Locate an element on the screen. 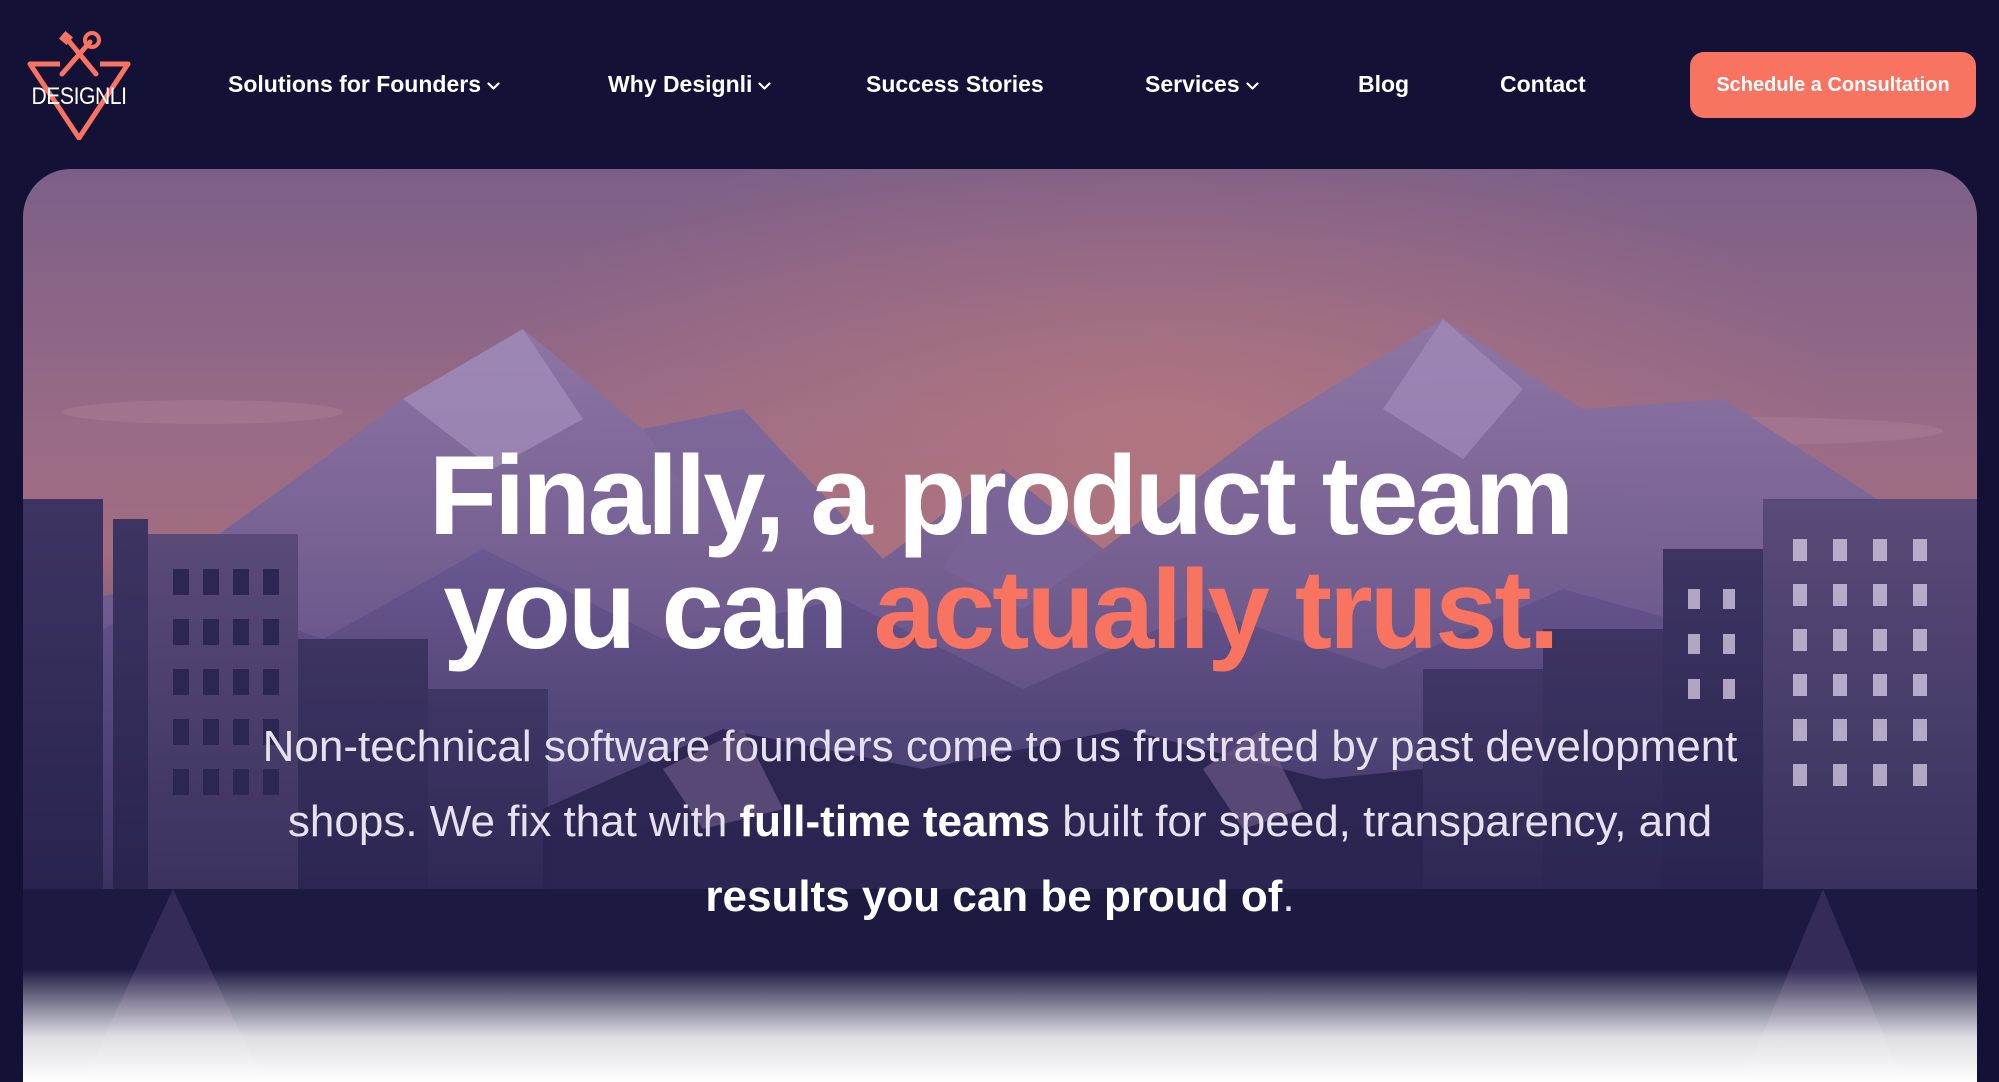 The image size is (1999, 1082). nav-label: Why Designli is located at coordinates (680, 84).